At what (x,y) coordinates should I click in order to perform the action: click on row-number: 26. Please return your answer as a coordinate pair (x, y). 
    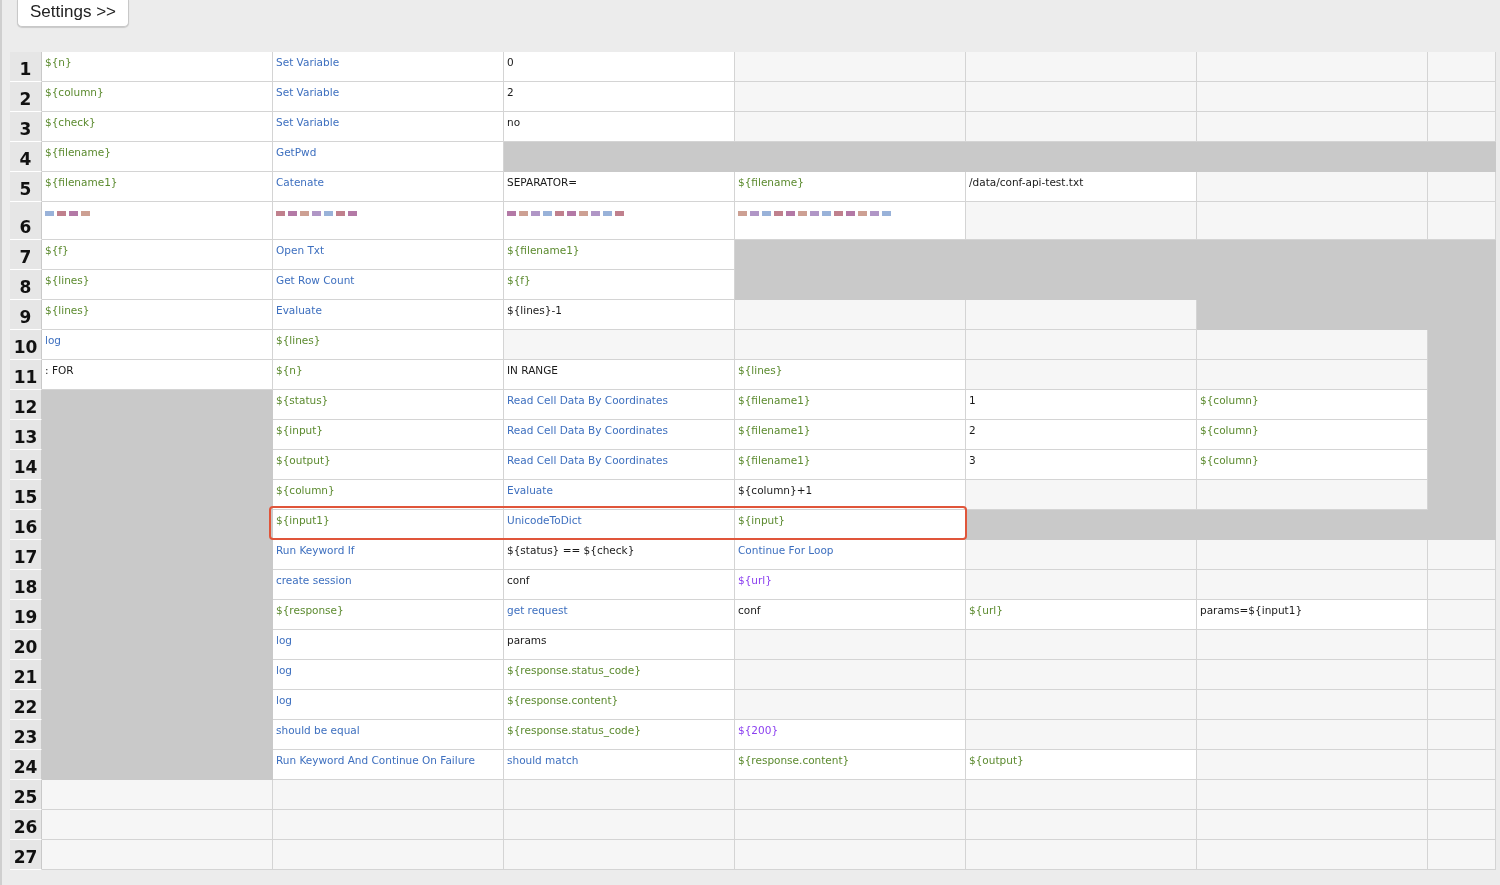
    Looking at the image, I should click on (26, 825).